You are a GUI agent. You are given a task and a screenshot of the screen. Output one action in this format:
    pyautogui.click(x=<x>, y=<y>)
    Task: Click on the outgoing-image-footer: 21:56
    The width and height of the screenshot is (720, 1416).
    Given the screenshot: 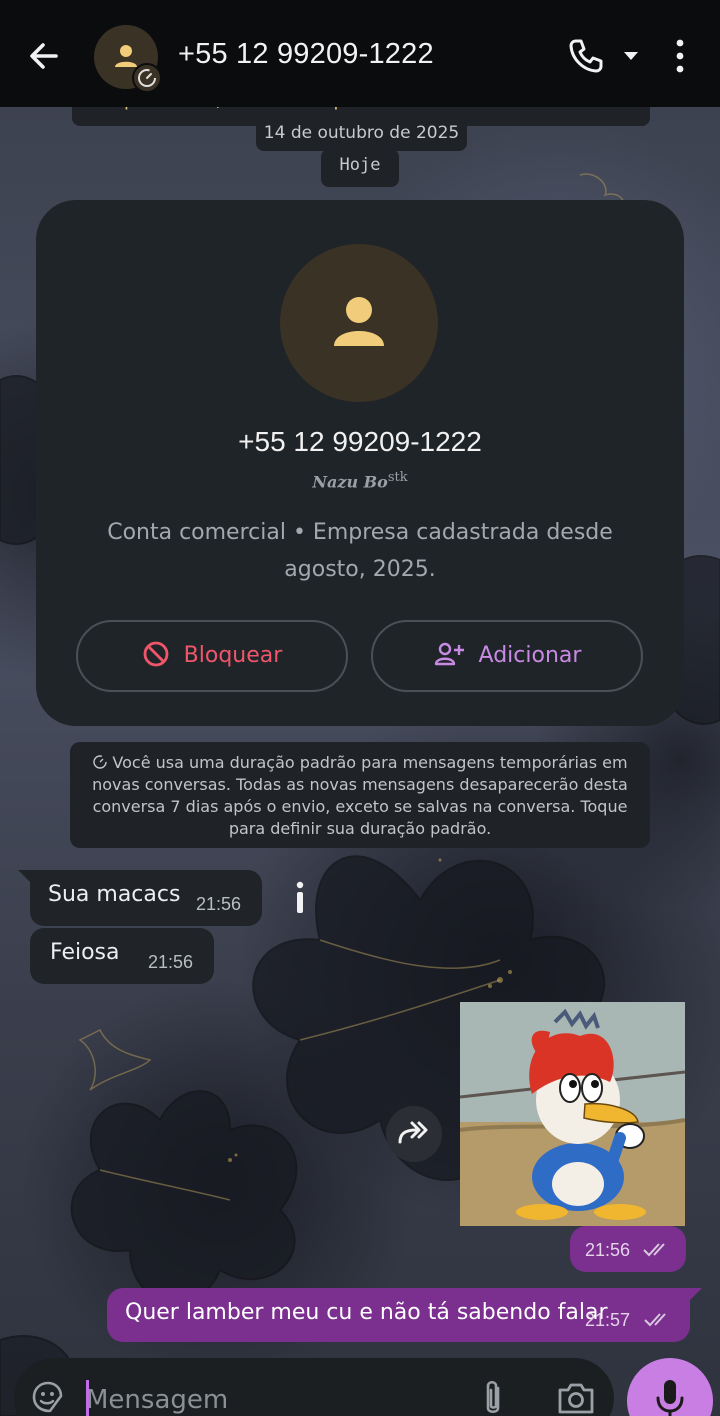 What is the action you would take?
    pyautogui.click(x=628, y=1249)
    